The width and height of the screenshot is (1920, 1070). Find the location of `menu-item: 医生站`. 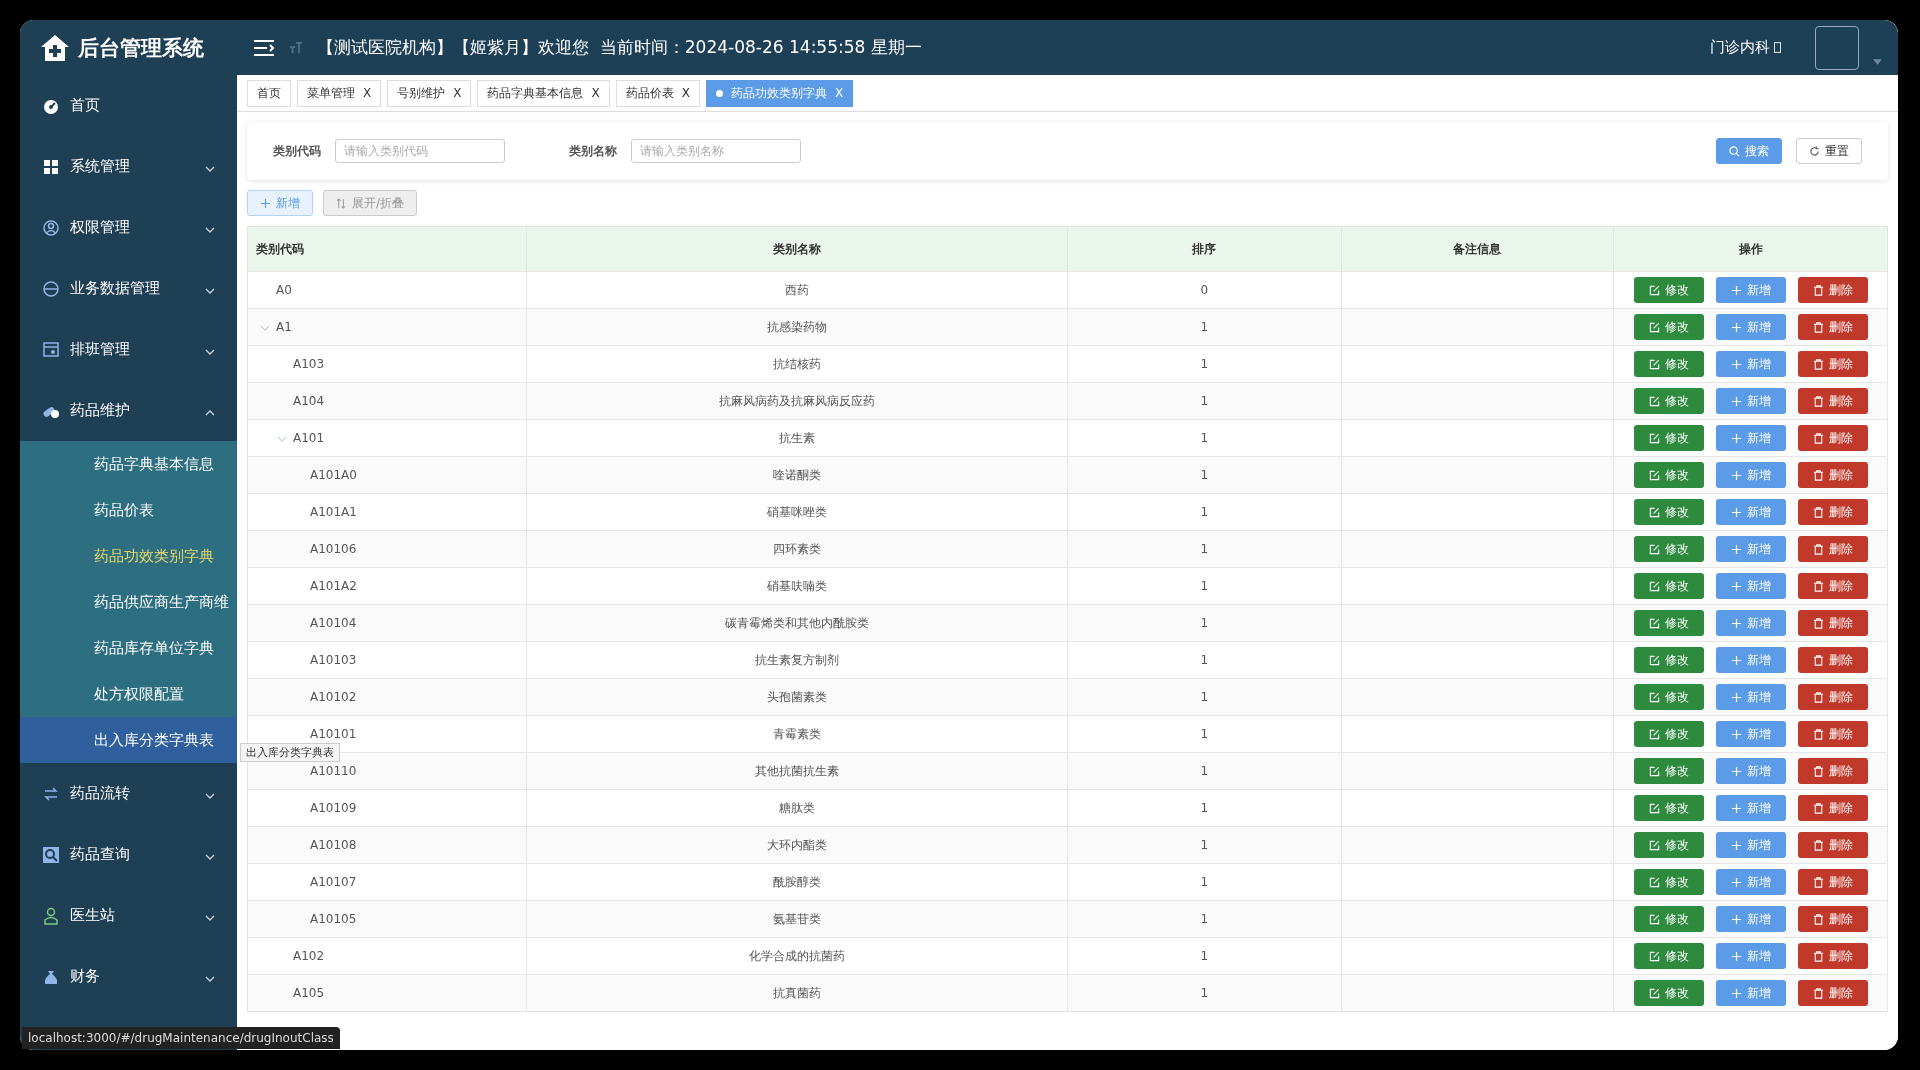

menu-item: 医生站 is located at coordinates (128, 915).